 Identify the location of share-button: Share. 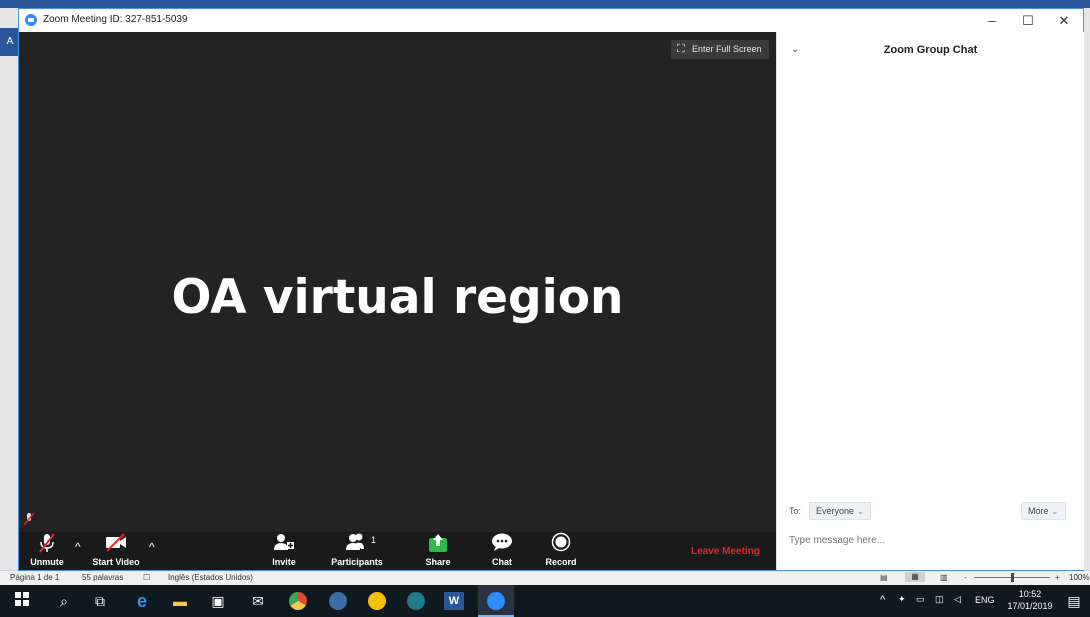
(438, 551).